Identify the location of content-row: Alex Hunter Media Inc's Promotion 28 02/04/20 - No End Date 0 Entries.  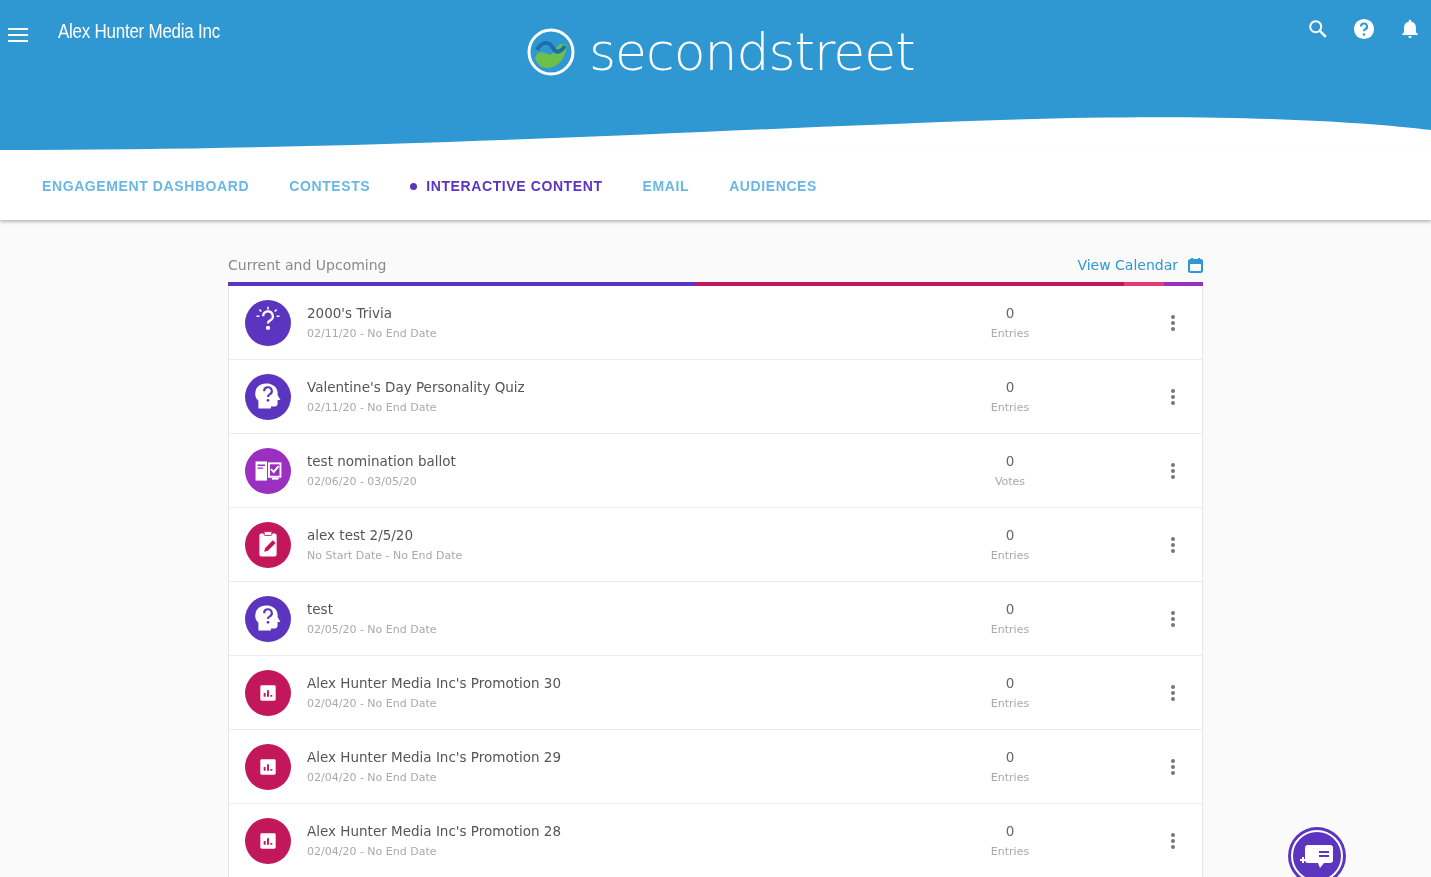
(715, 840).